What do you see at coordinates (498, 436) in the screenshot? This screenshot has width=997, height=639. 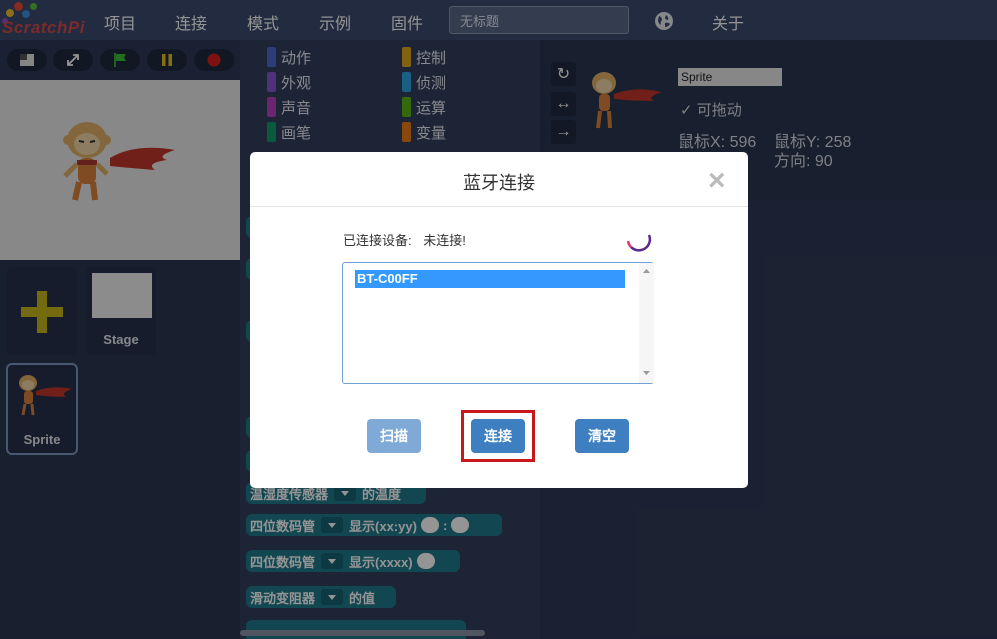 I see `connect-button: 连接` at bounding box center [498, 436].